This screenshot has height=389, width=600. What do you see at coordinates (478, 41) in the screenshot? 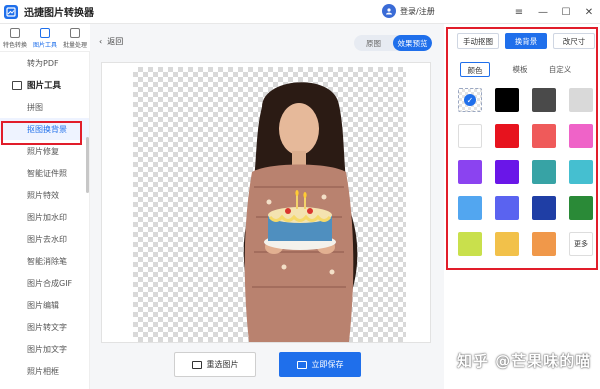
I see `tab-manual-cutout: 手动抠图` at bounding box center [478, 41].